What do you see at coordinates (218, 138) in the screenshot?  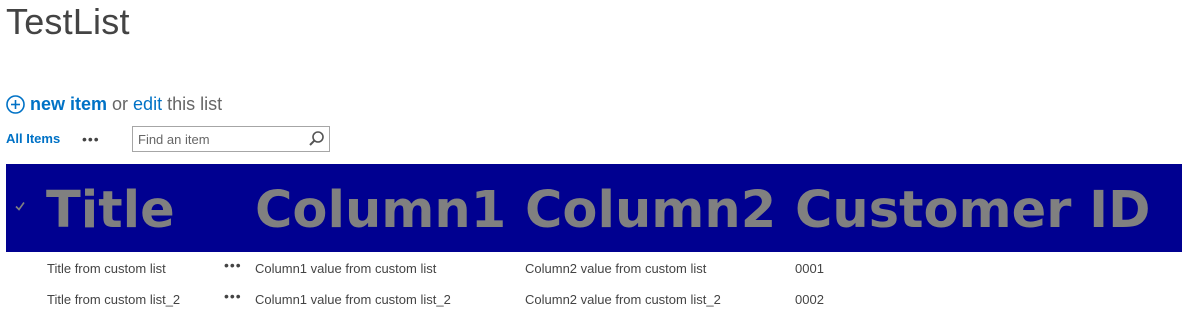 I see `search-input` at bounding box center [218, 138].